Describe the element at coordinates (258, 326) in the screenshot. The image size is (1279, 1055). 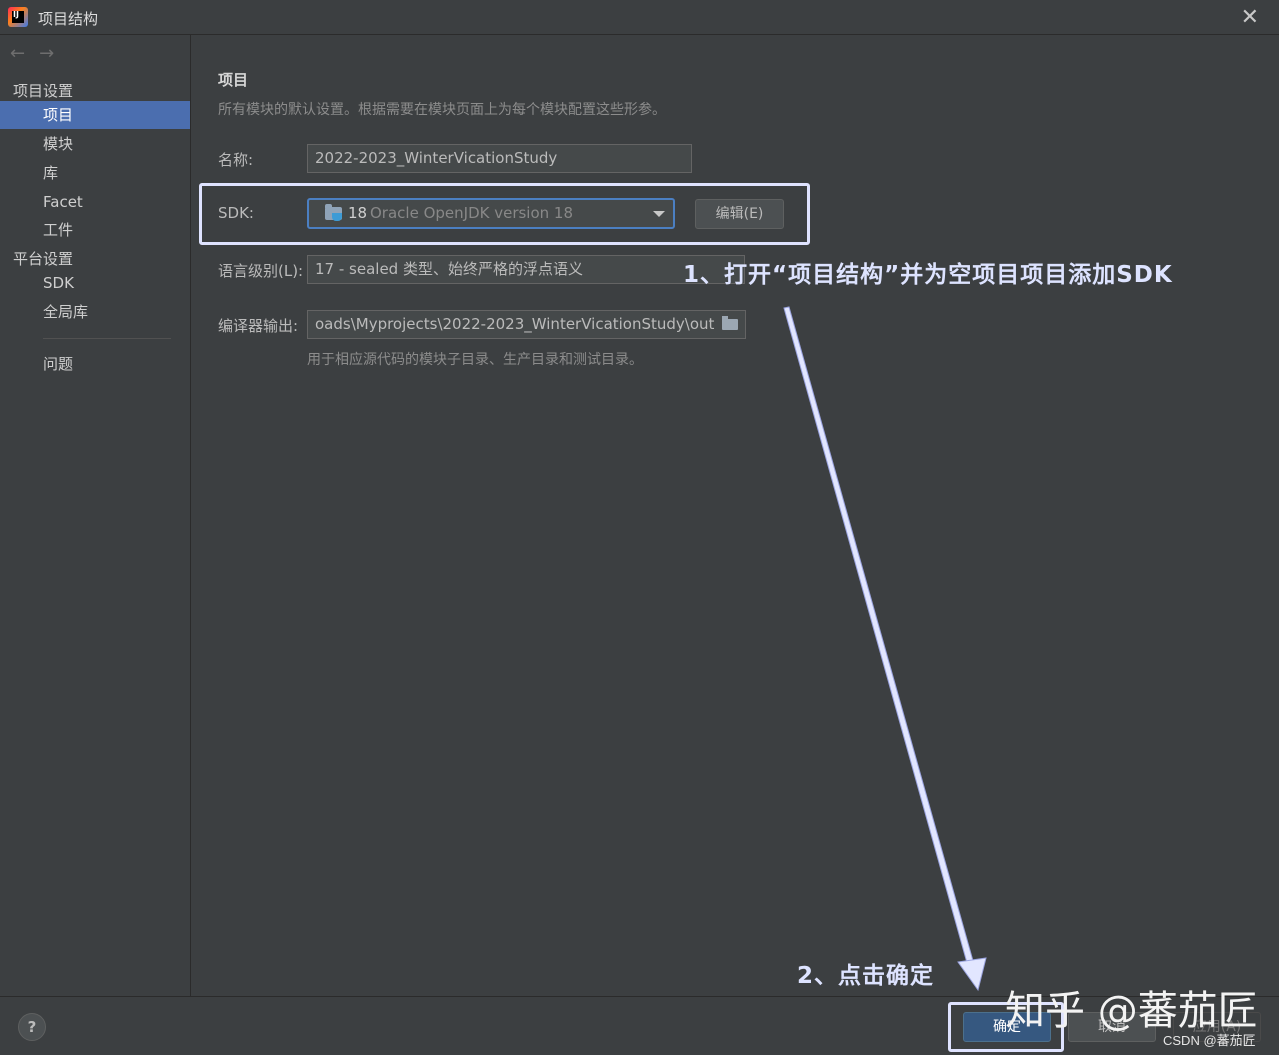
I see `compiler-output-label: 编译器输出:` at that location.